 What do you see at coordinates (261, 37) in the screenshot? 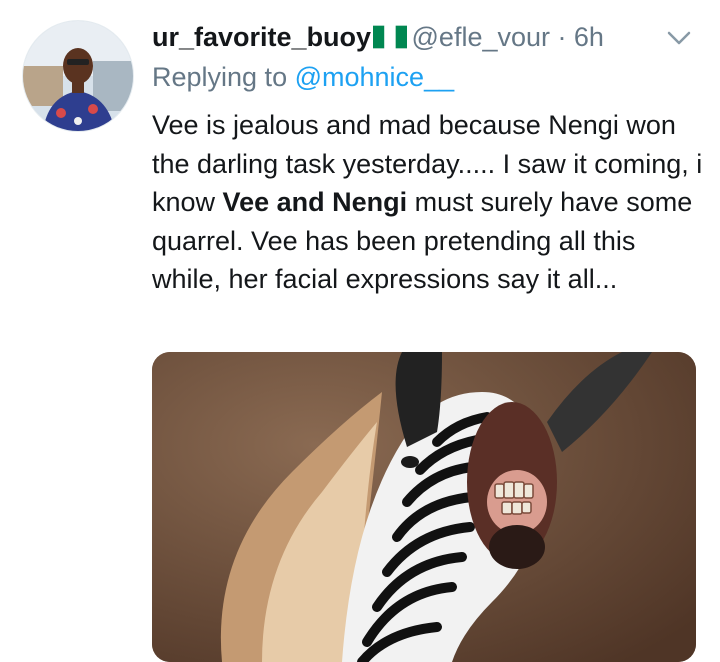
I see `display-name: ur_favorite_buoy` at bounding box center [261, 37].